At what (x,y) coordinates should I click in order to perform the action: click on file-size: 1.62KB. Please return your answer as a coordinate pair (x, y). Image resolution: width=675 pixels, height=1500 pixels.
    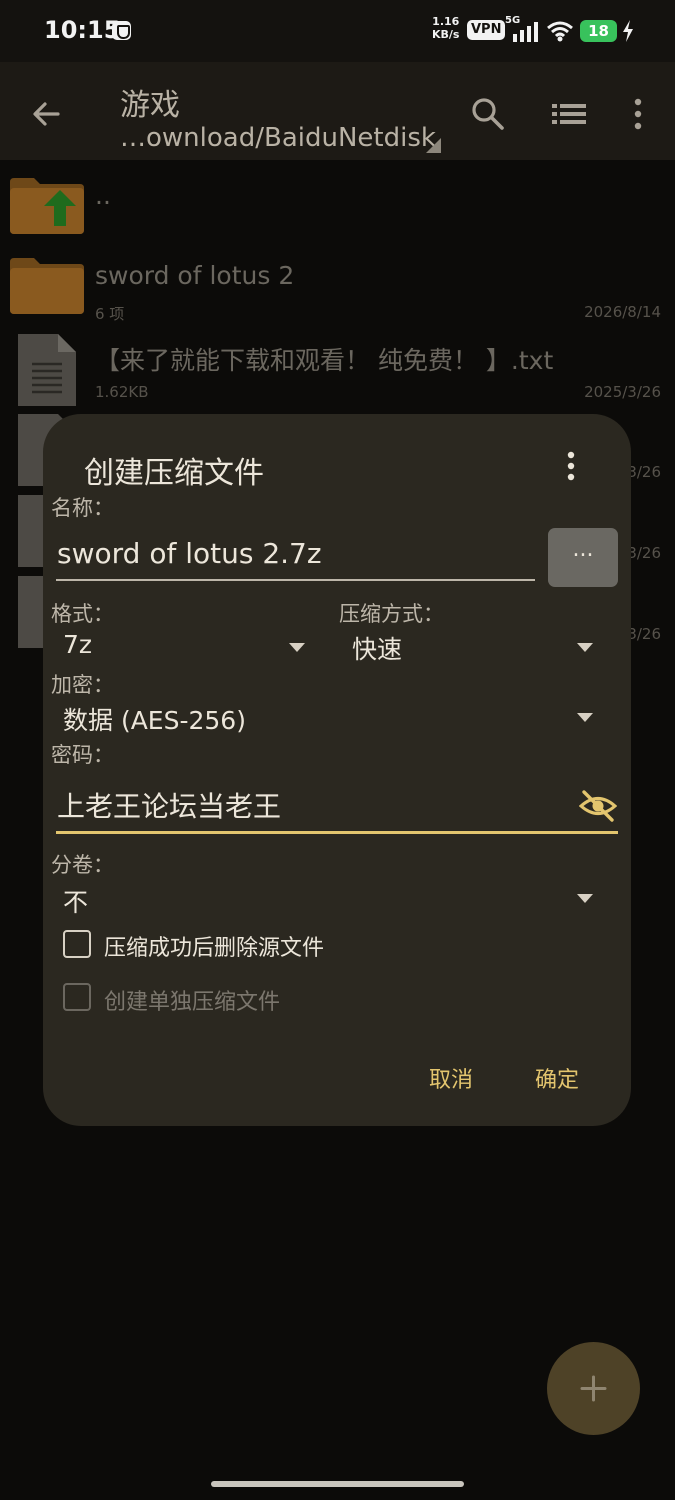
    Looking at the image, I should click on (122, 392).